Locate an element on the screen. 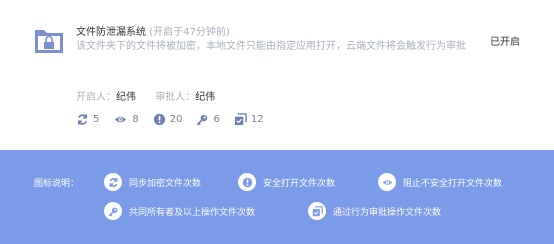  stats-row: 5 8 20 6 12 is located at coordinates (177, 119).